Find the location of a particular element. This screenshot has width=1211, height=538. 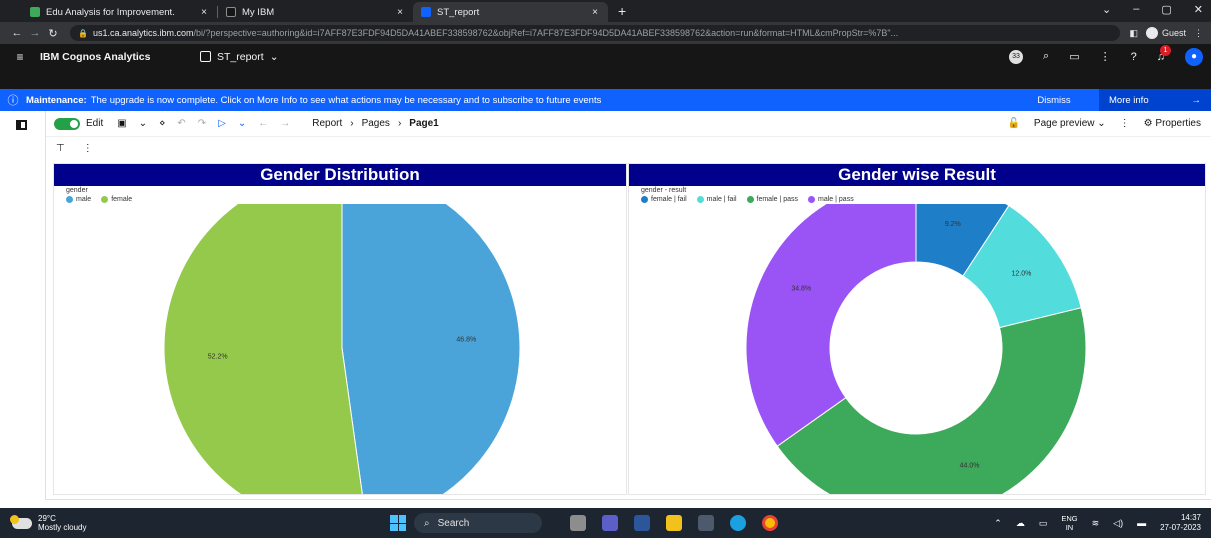

browser-actions: ◧ Guest ⋮ is located at coordinates (1166, 33).